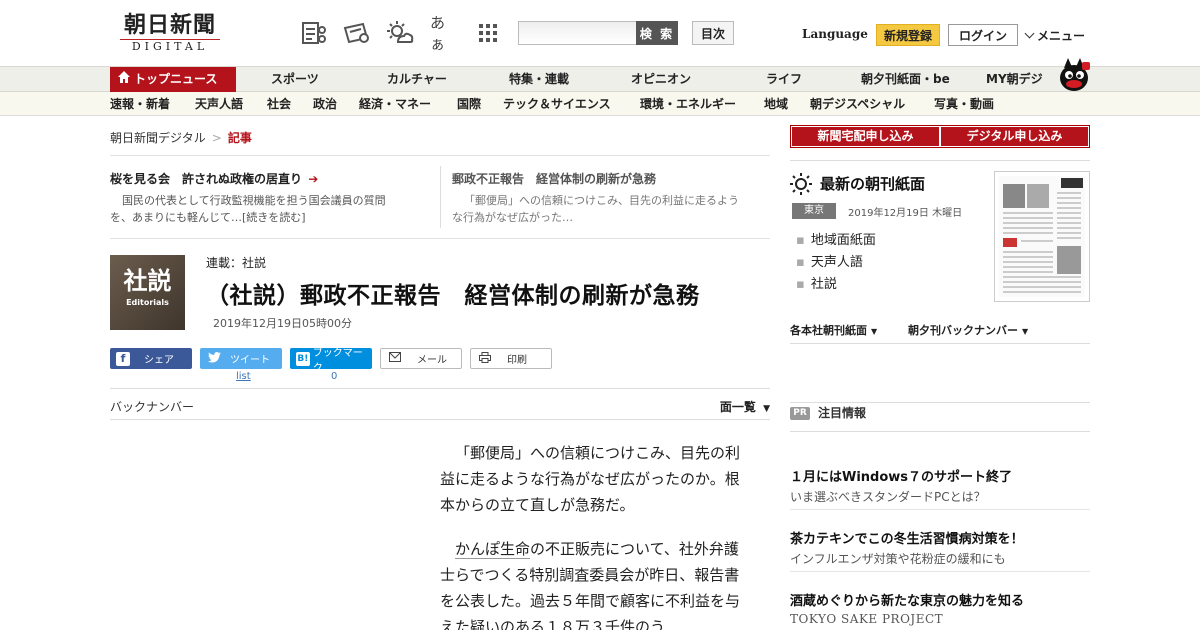 The width and height of the screenshot is (1200, 630). Describe the element at coordinates (968, 330) in the screenshot. I see `backnumber-dropdown: 朝夕刊バックナンバー ▼` at that location.